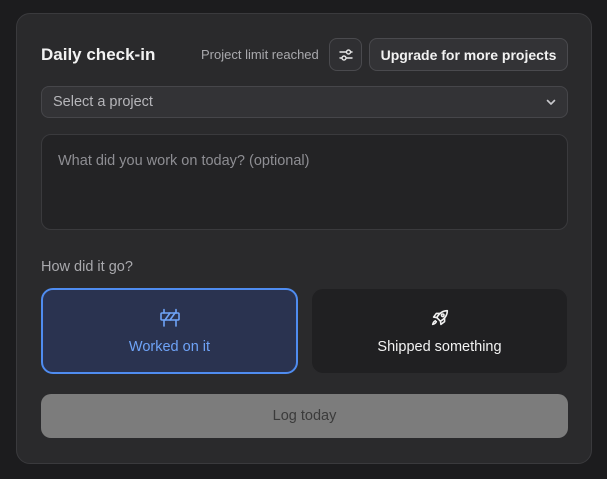 The image size is (607, 479). What do you see at coordinates (304, 416) in the screenshot?
I see `log-today-button: Log today` at bounding box center [304, 416].